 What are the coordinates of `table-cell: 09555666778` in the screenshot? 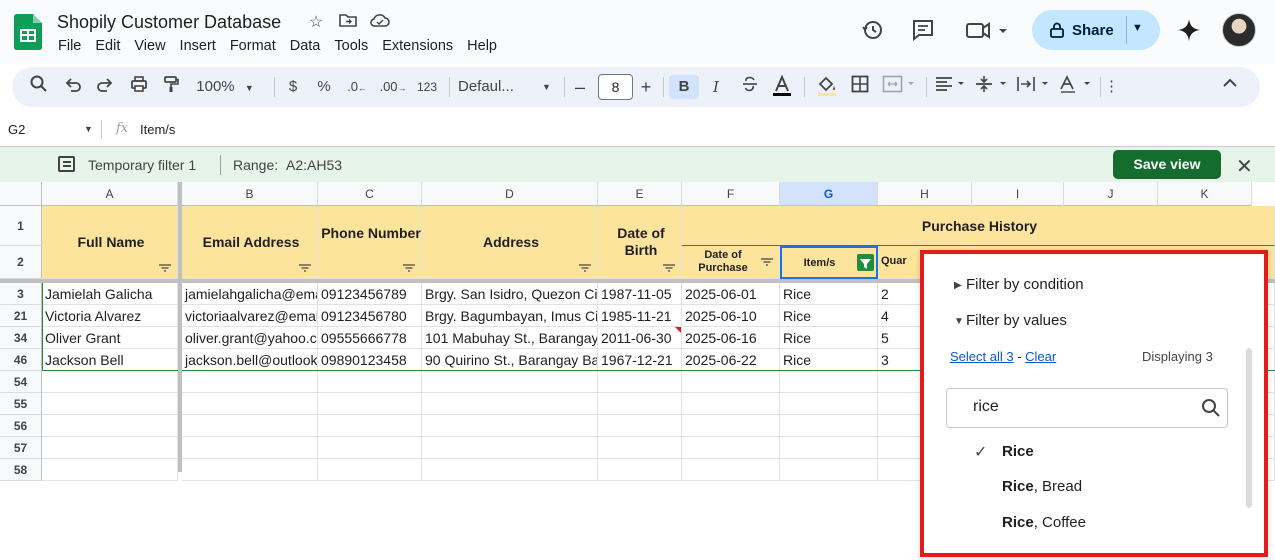 It's located at (370, 338).